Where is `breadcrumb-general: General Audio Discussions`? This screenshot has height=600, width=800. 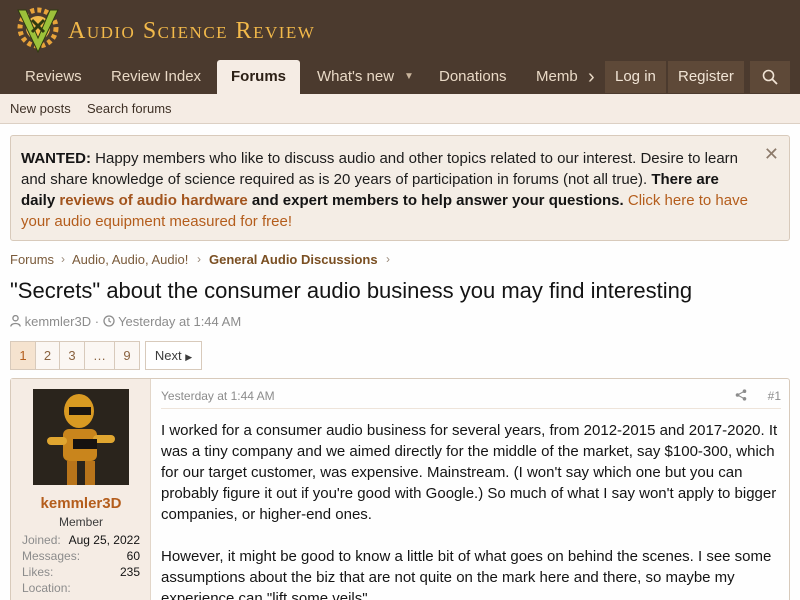
breadcrumb-general: General Audio Discussions is located at coordinates (293, 259).